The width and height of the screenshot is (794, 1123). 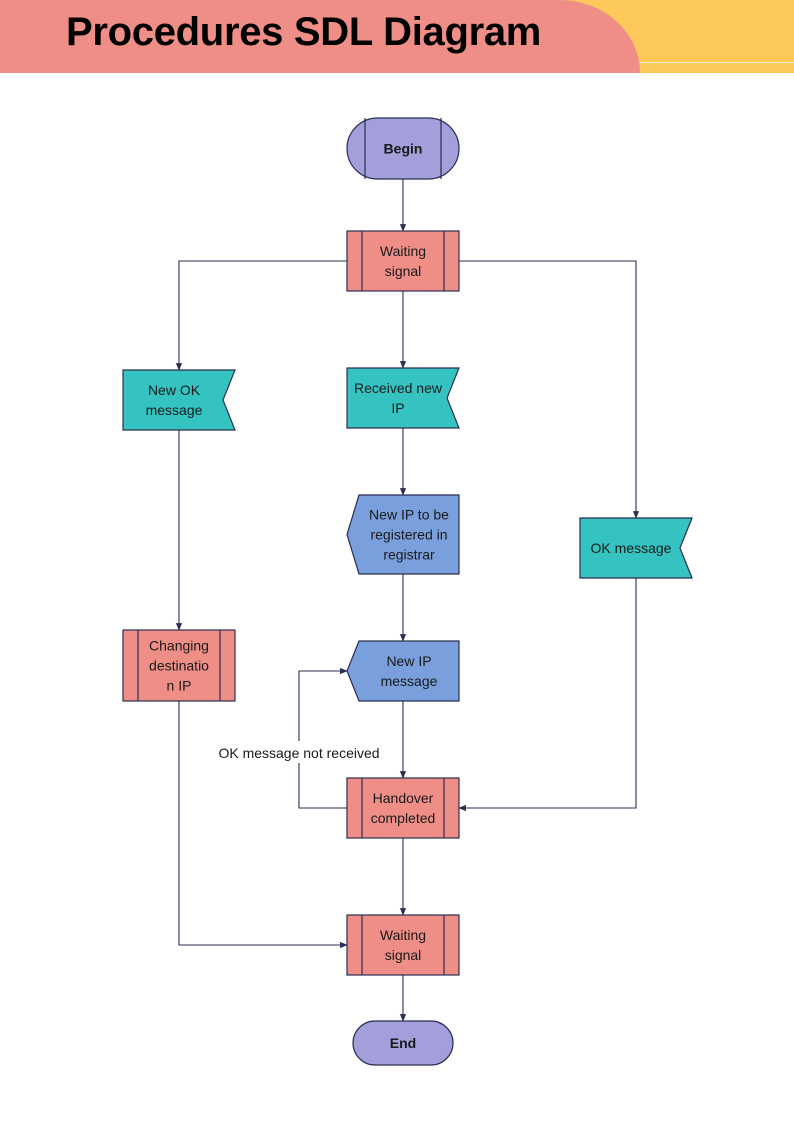 I want to click on edge-label: OK message not received, so click(x=298, y=753).